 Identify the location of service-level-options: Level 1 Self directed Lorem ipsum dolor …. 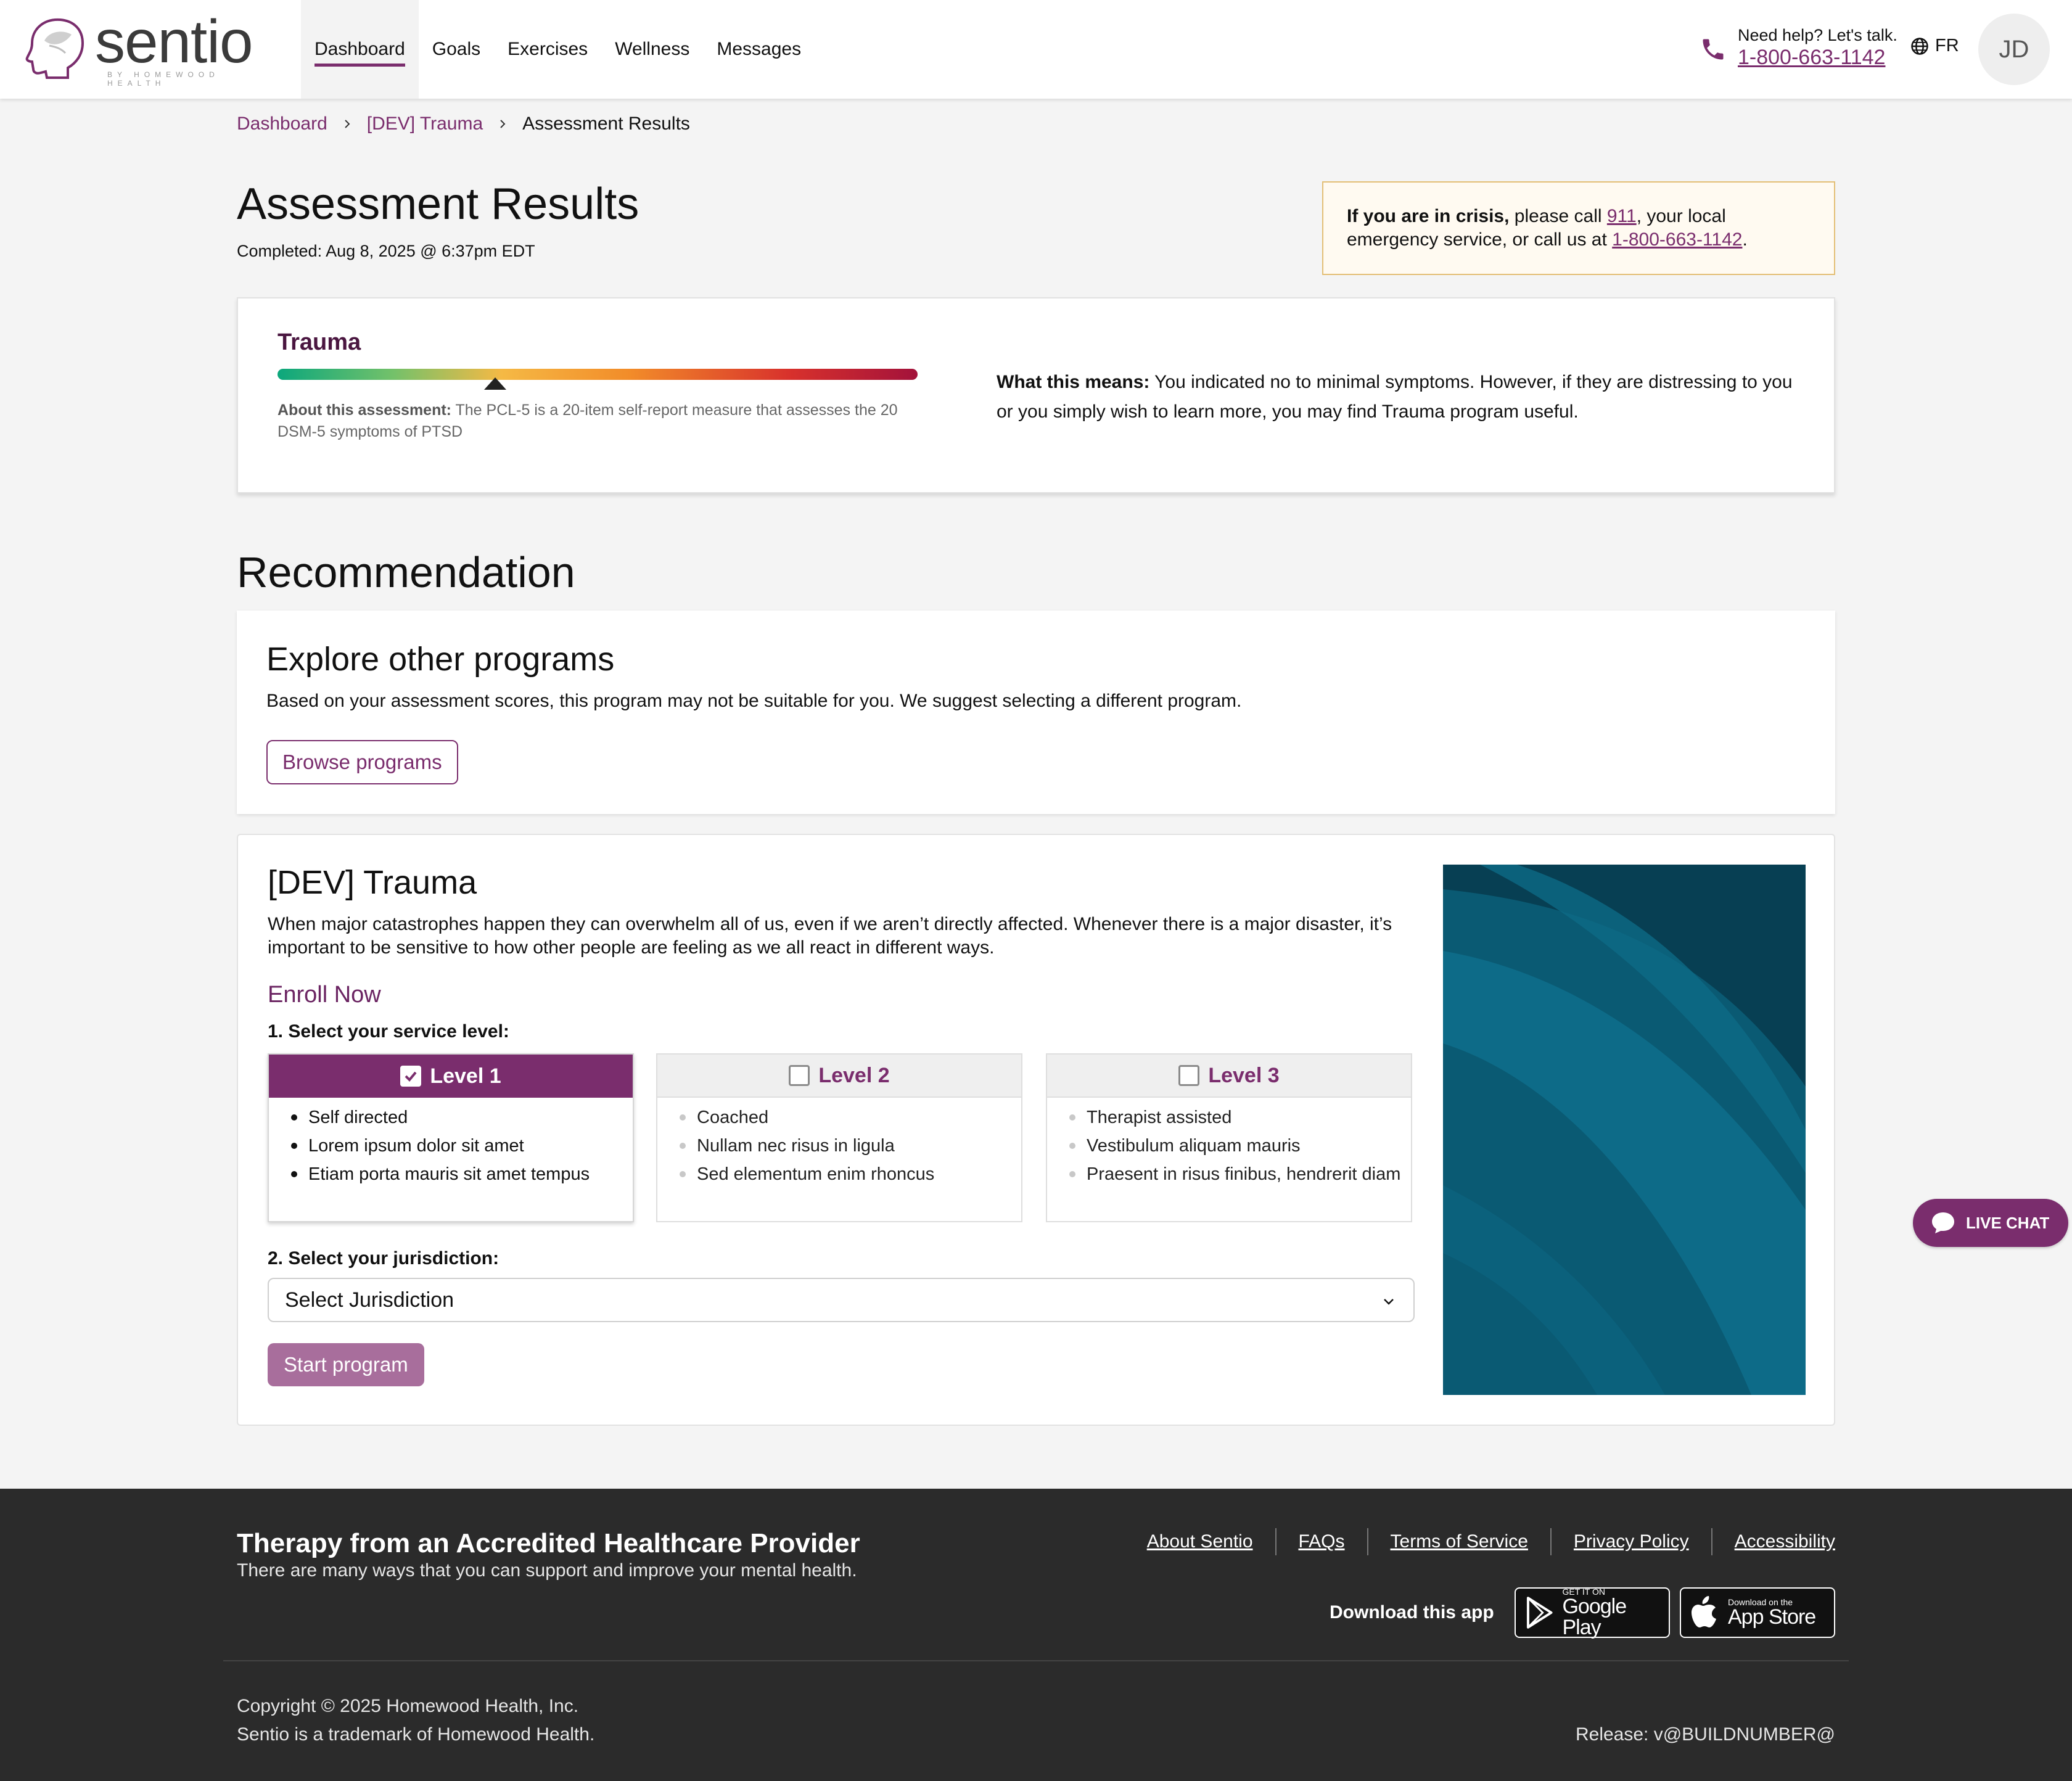
(841, 1137).